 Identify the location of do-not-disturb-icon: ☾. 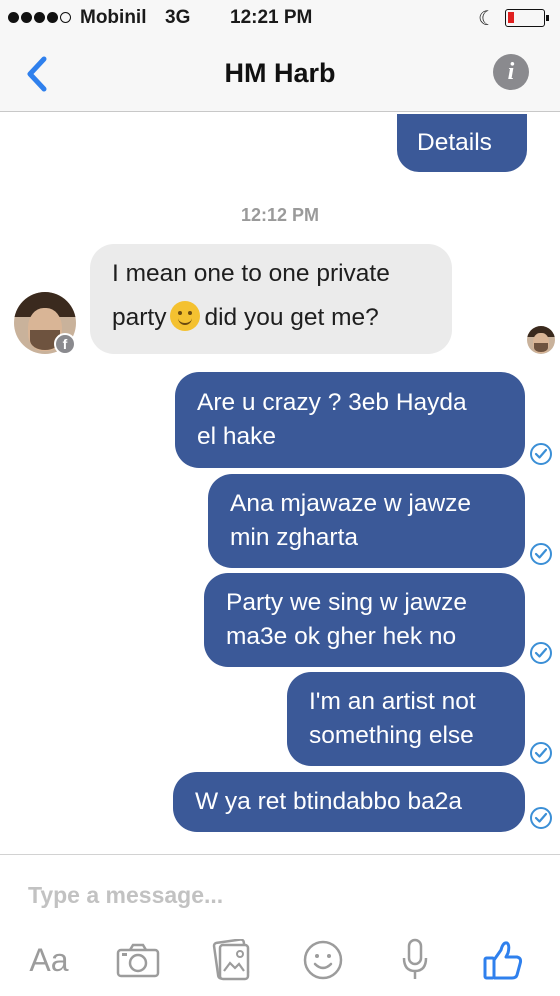
(487, 19).